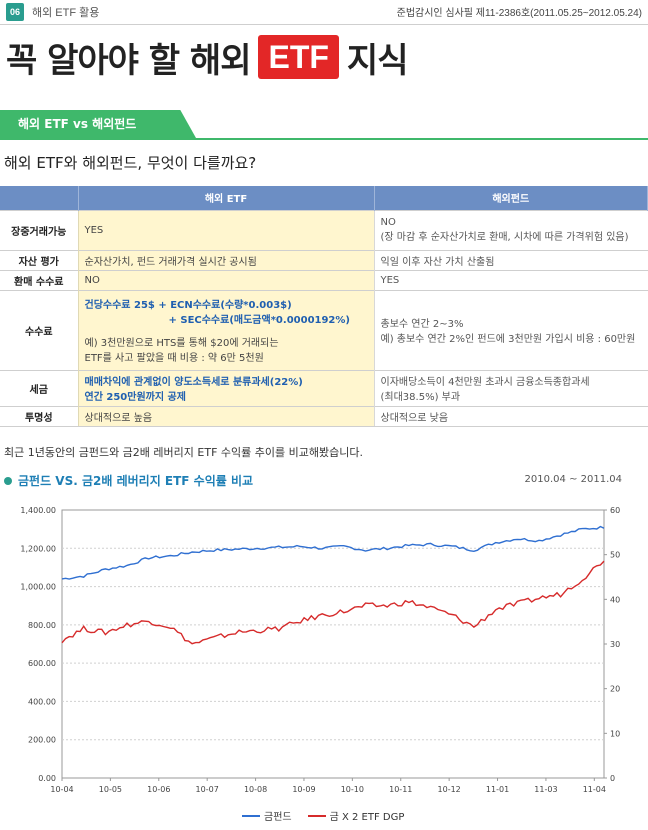 Image resolution: width=648 pixels, height=830 pixels. I want to click on cell-text: 이자배당소득이 4천만원 초과시 금융소득종합과세, so click(485, 382).